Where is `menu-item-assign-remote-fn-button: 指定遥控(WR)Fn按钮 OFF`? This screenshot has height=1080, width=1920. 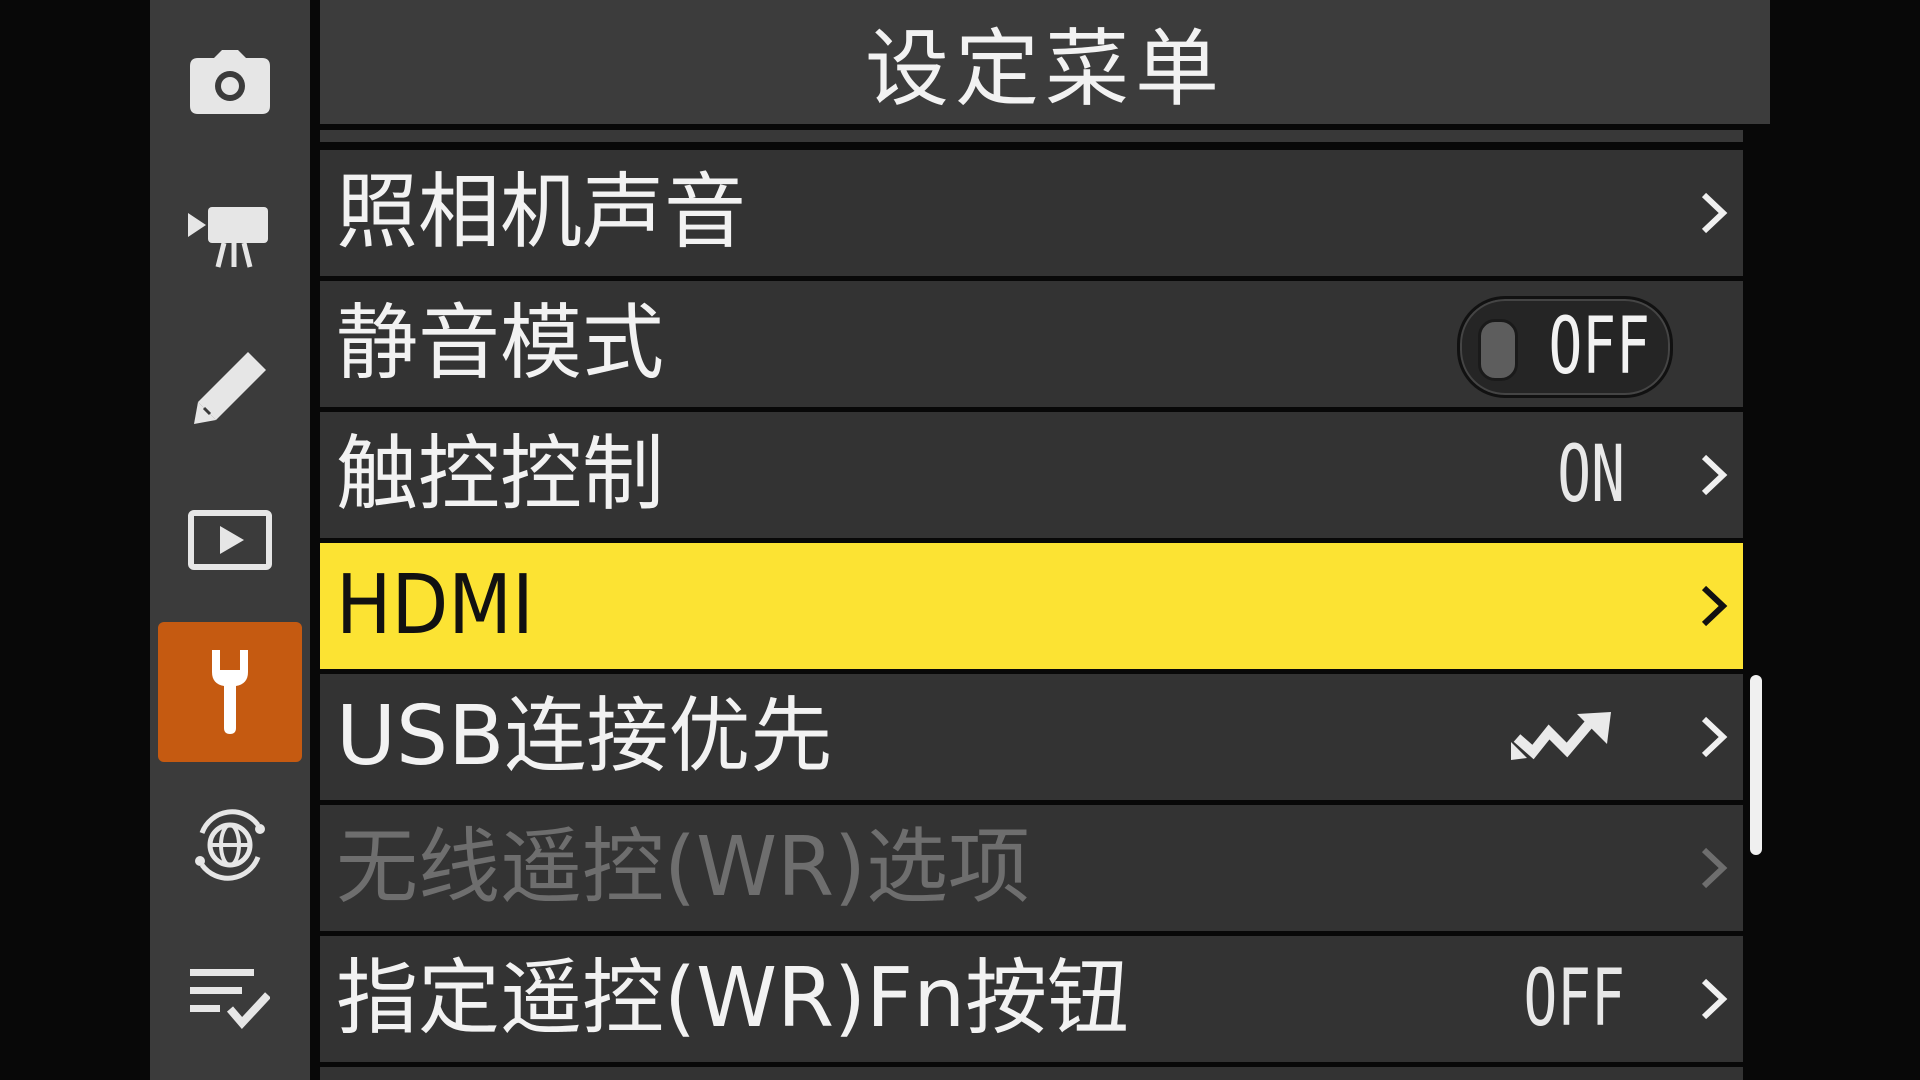
menu-item-assign-remote-fn-button: 指定遥控(WR)Fn按钮 OFF is located at coordinates (1031, 999).